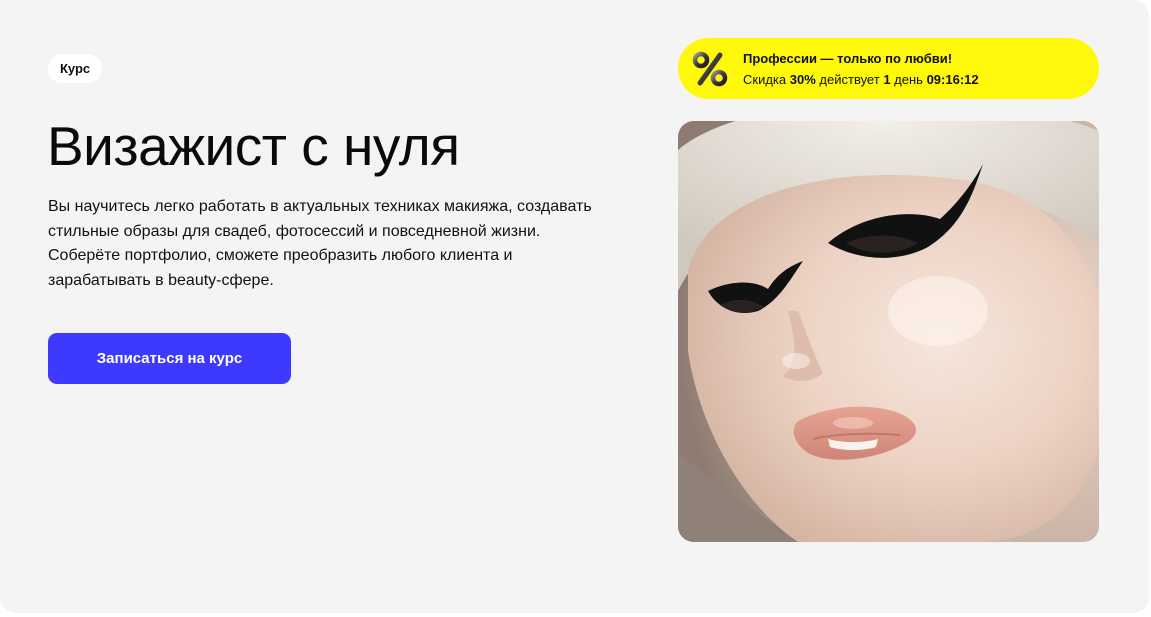 Image resolution: width=1151 pixels, height=617 pixels. I want to click on discount-middle: действует, so click(849, 79).